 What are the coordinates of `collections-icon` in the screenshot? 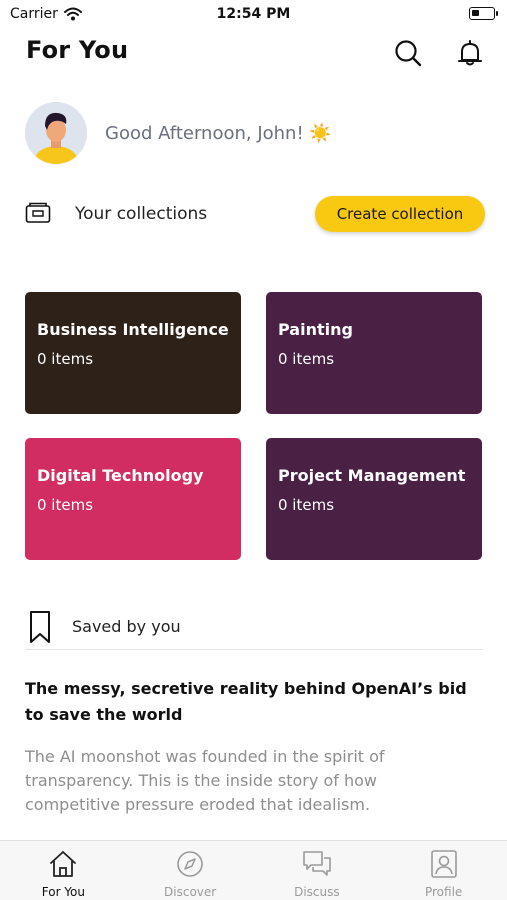 It's located at (38, 212).